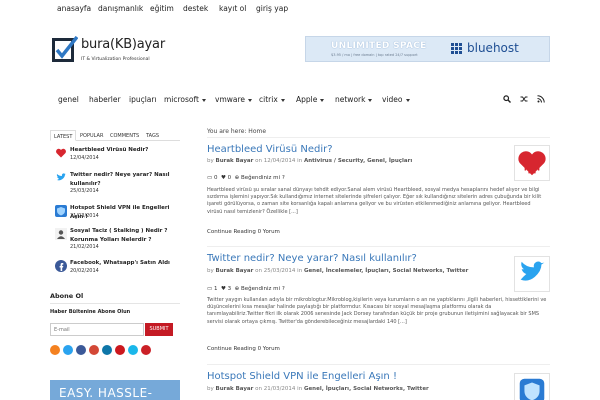 The height and width of the screenshot is (400, 600). What do you see at coordinates (63, 135) in the screenshot?
I see `tab-latest: LATEST` at bounding box center [63, 135].